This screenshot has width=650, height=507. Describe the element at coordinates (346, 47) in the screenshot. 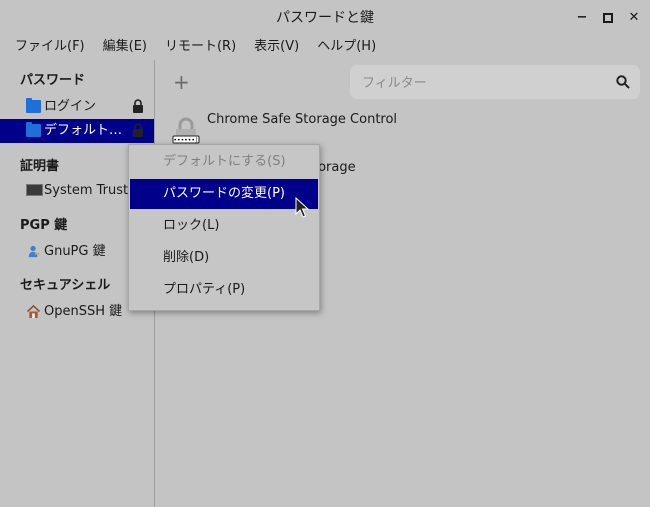

I see `menu-help: ヘルプ(H)` at that location.